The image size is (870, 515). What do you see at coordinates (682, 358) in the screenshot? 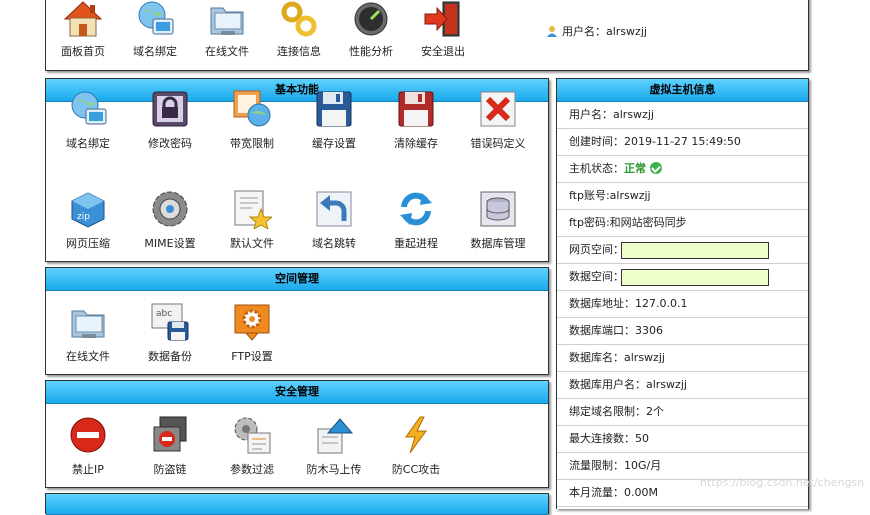
I see `info-db-name: 数据库名：alrswzjj` at bounding box center [682, 358].